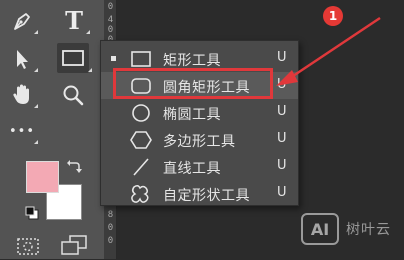 This screenshot has height=260, width=404. What do you see at coordinates (333, 16) in the screenshot?
I see `step-number-badge: 1` at bounding box center [333, 16].